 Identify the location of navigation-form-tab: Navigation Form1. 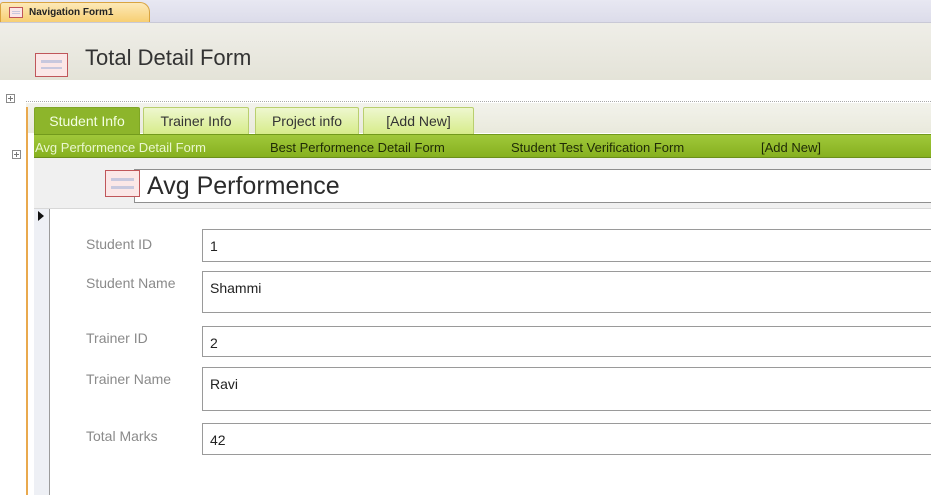
(75, 12).